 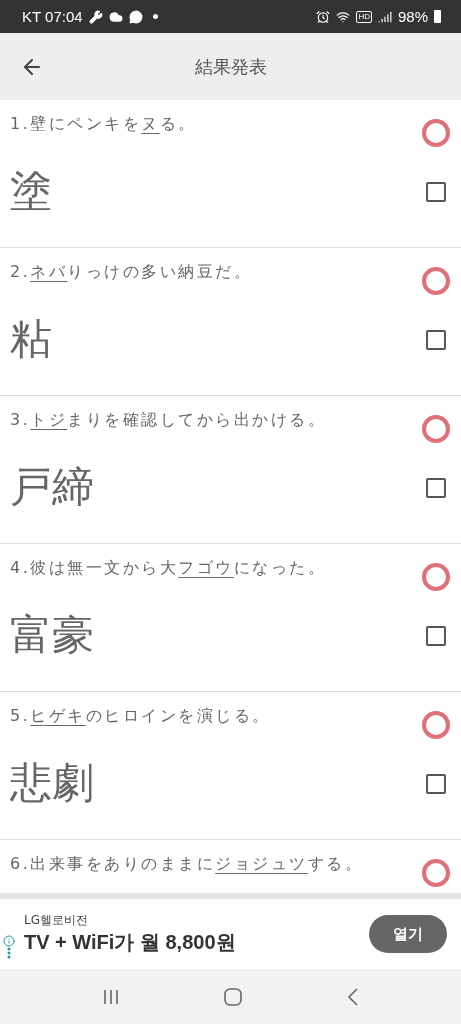 I want to click on answer-text: 粘, so click(x=31, y=339).